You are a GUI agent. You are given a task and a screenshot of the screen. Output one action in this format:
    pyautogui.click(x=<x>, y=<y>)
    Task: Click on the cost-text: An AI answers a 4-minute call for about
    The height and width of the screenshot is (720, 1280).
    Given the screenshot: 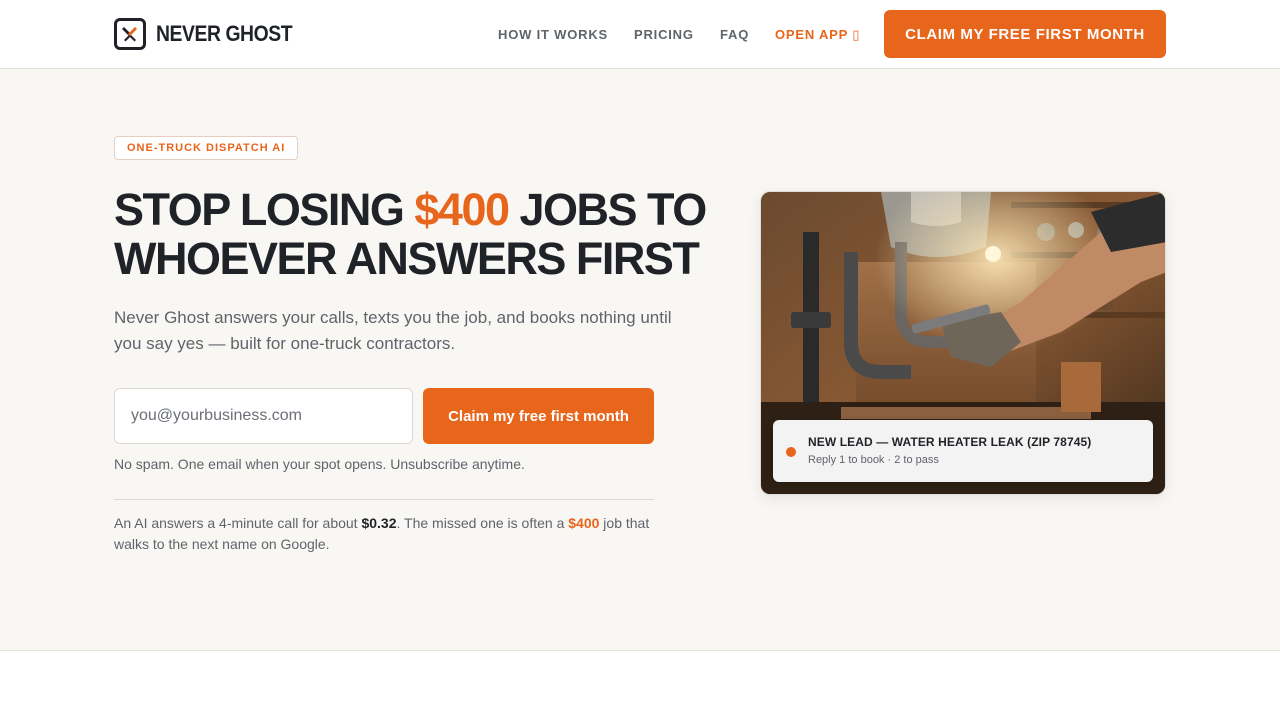 What is the action you would take?
    pyautogui.click(x=238, y=523)
    